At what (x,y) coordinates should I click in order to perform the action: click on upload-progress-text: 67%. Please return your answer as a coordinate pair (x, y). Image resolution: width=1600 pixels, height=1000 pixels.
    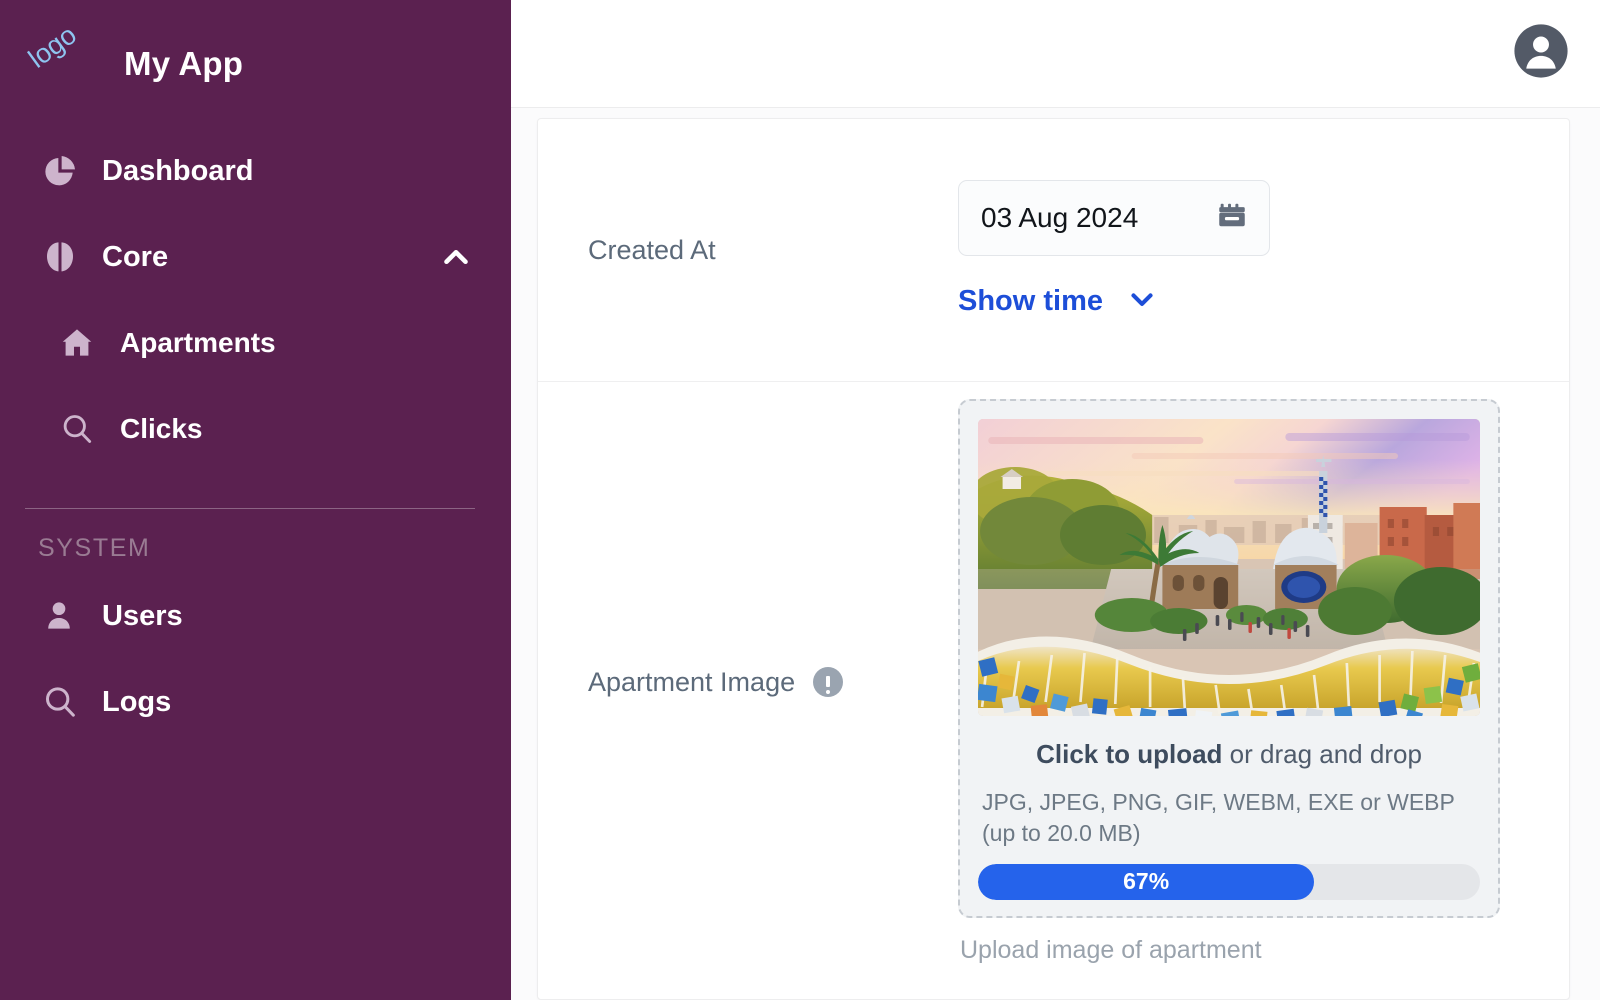
    Looking at the image, I should click on (1146, 881).